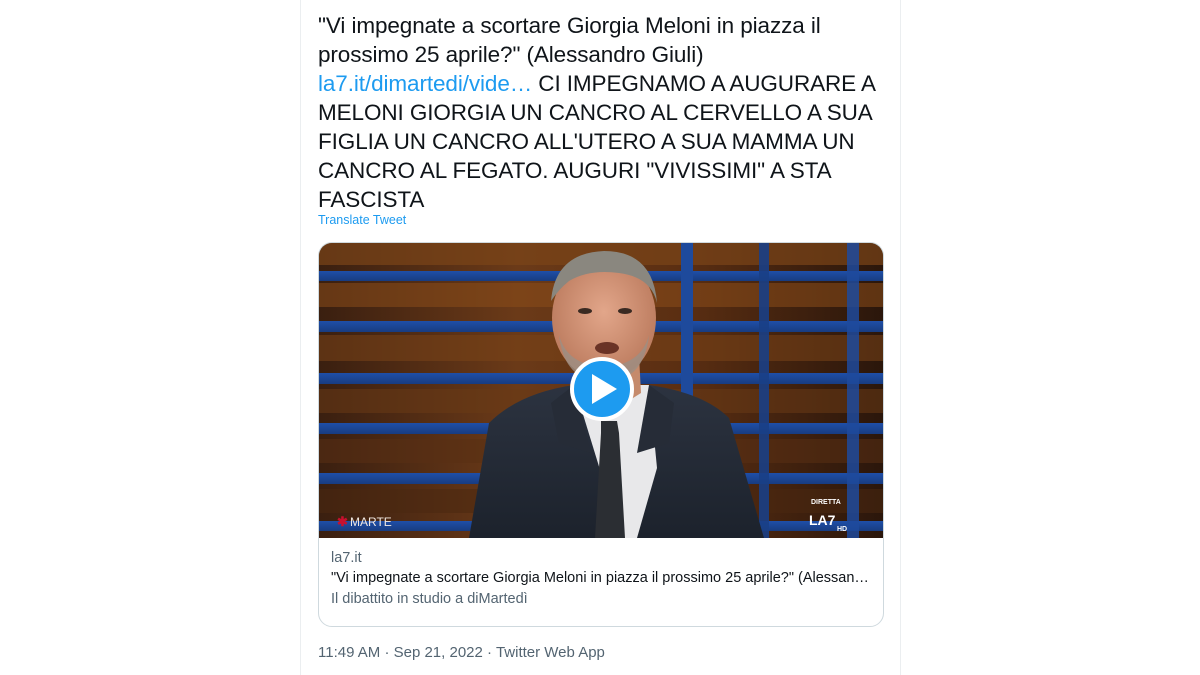 This screenshot has height=675, width=1200. What do you see at coordinates (429, 599) in the screenshot?
I see `card-description: Il dibattito in studio a diMartedì` at bounding box center [429, 599].